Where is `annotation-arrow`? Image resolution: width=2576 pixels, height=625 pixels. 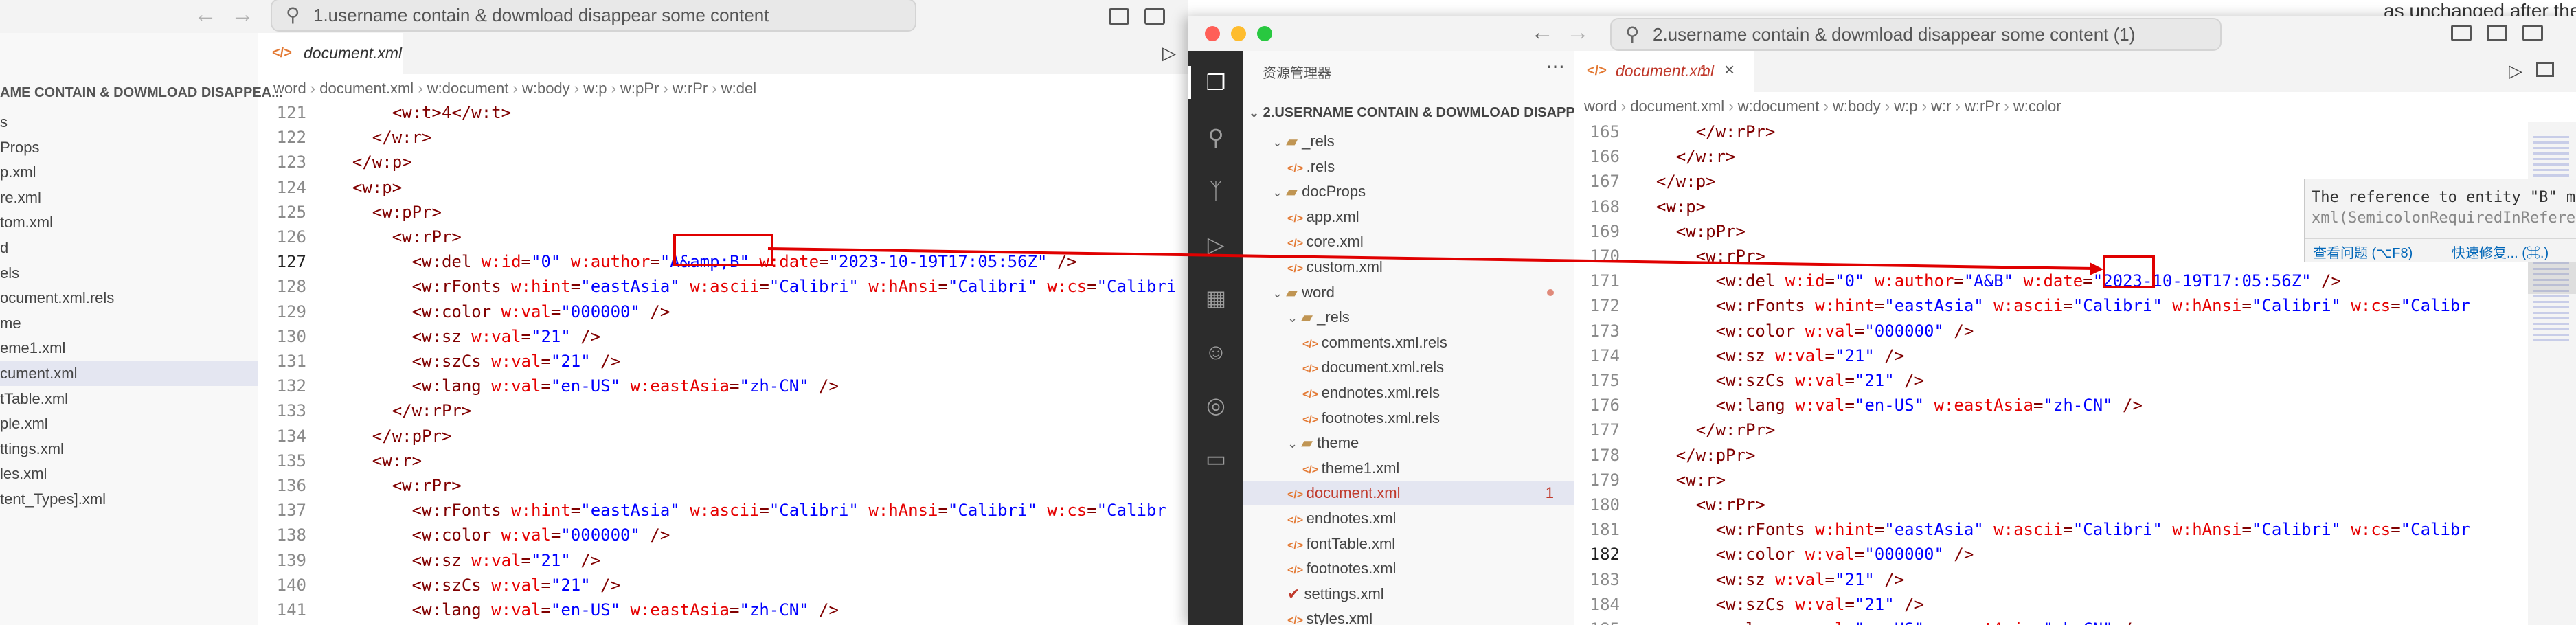
annotation-arrow is located at coordinates (1435, 261).